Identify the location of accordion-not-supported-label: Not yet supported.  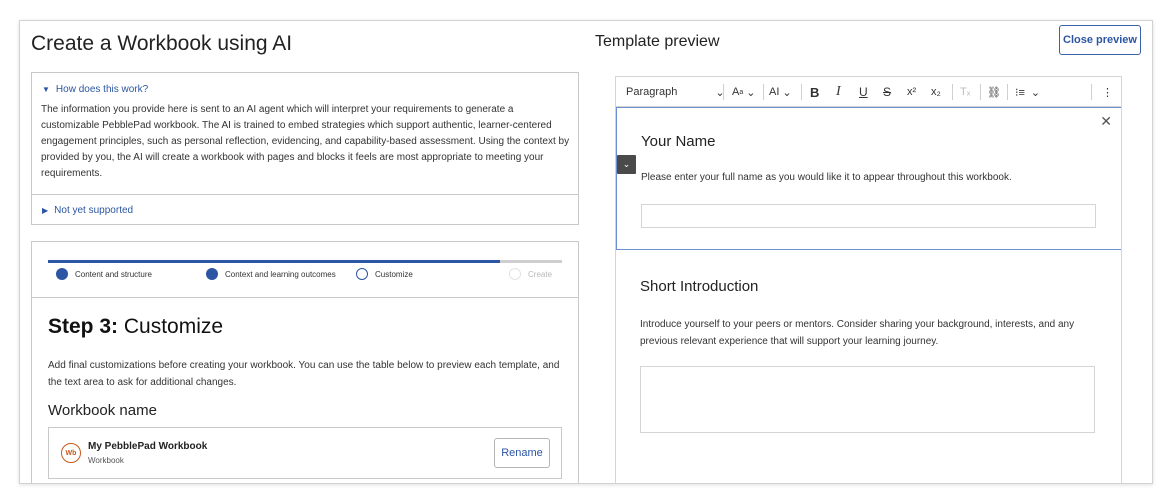
(94, 210).